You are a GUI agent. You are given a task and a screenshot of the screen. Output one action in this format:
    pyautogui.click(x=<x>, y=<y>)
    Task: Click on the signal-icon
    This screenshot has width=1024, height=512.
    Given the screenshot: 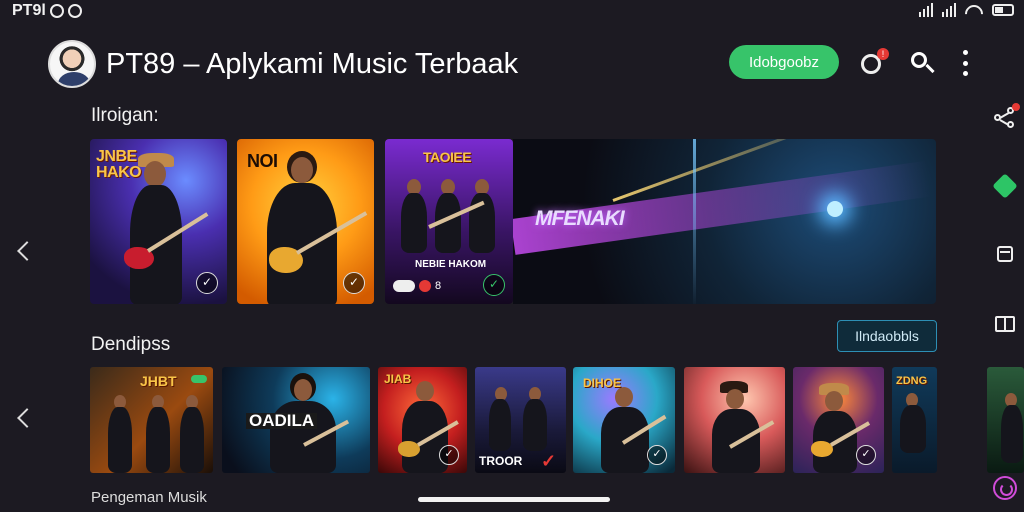 What is the action you would take?
    pyautogui.click(x=926, y=10)
    